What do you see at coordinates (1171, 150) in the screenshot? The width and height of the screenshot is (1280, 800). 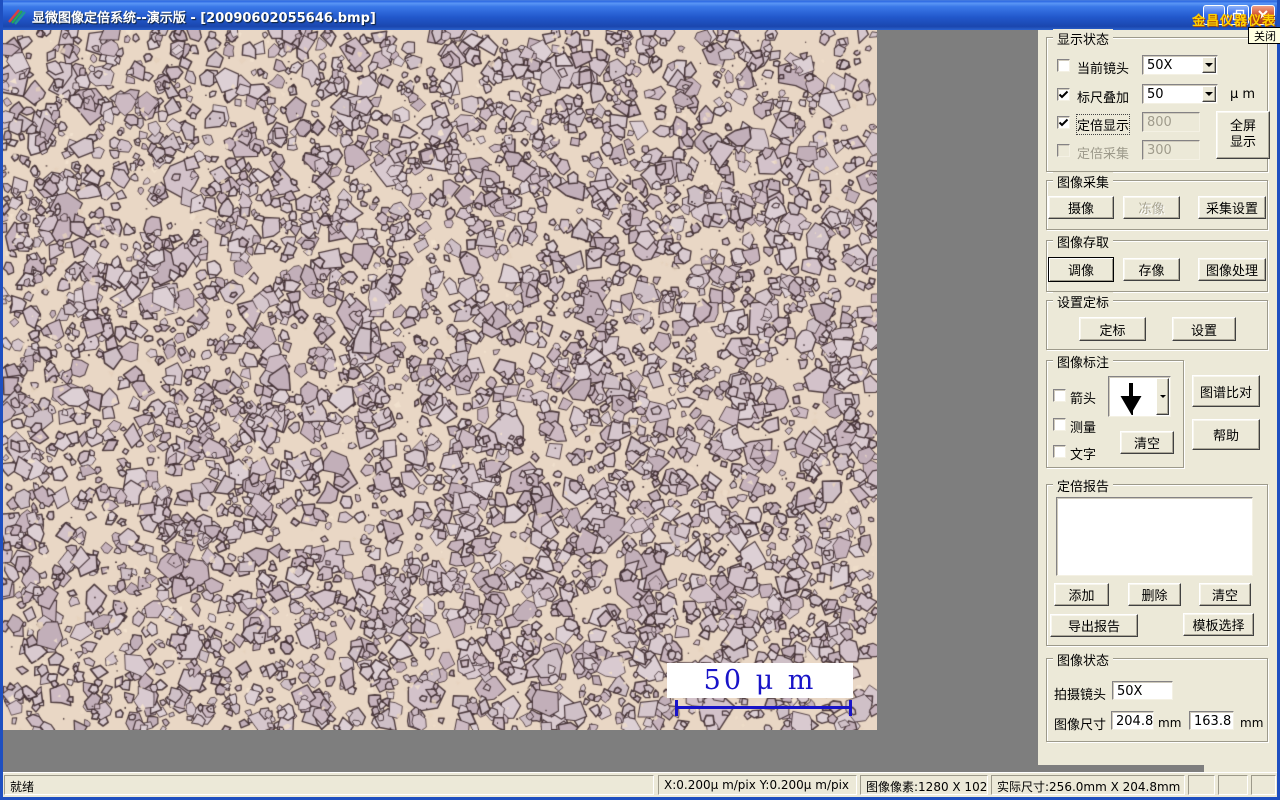 I see `fixed-capture-input: 300` at bounding box center [1171, 150].